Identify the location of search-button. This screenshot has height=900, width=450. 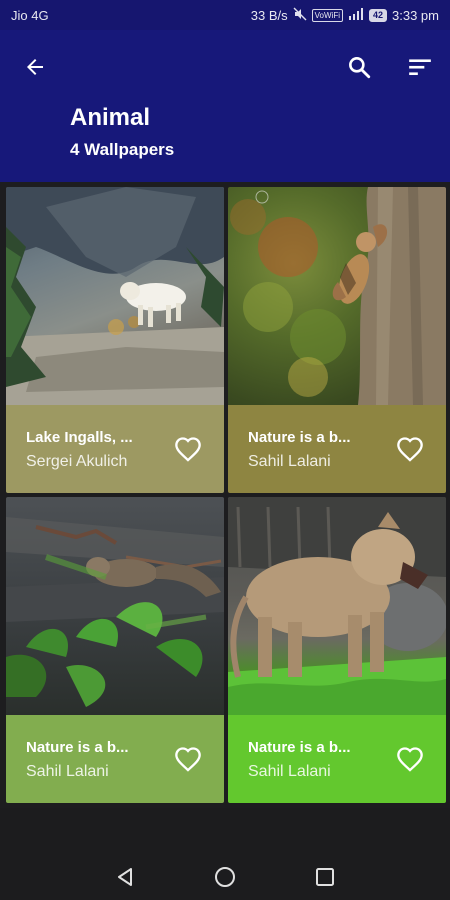
(359, 67).